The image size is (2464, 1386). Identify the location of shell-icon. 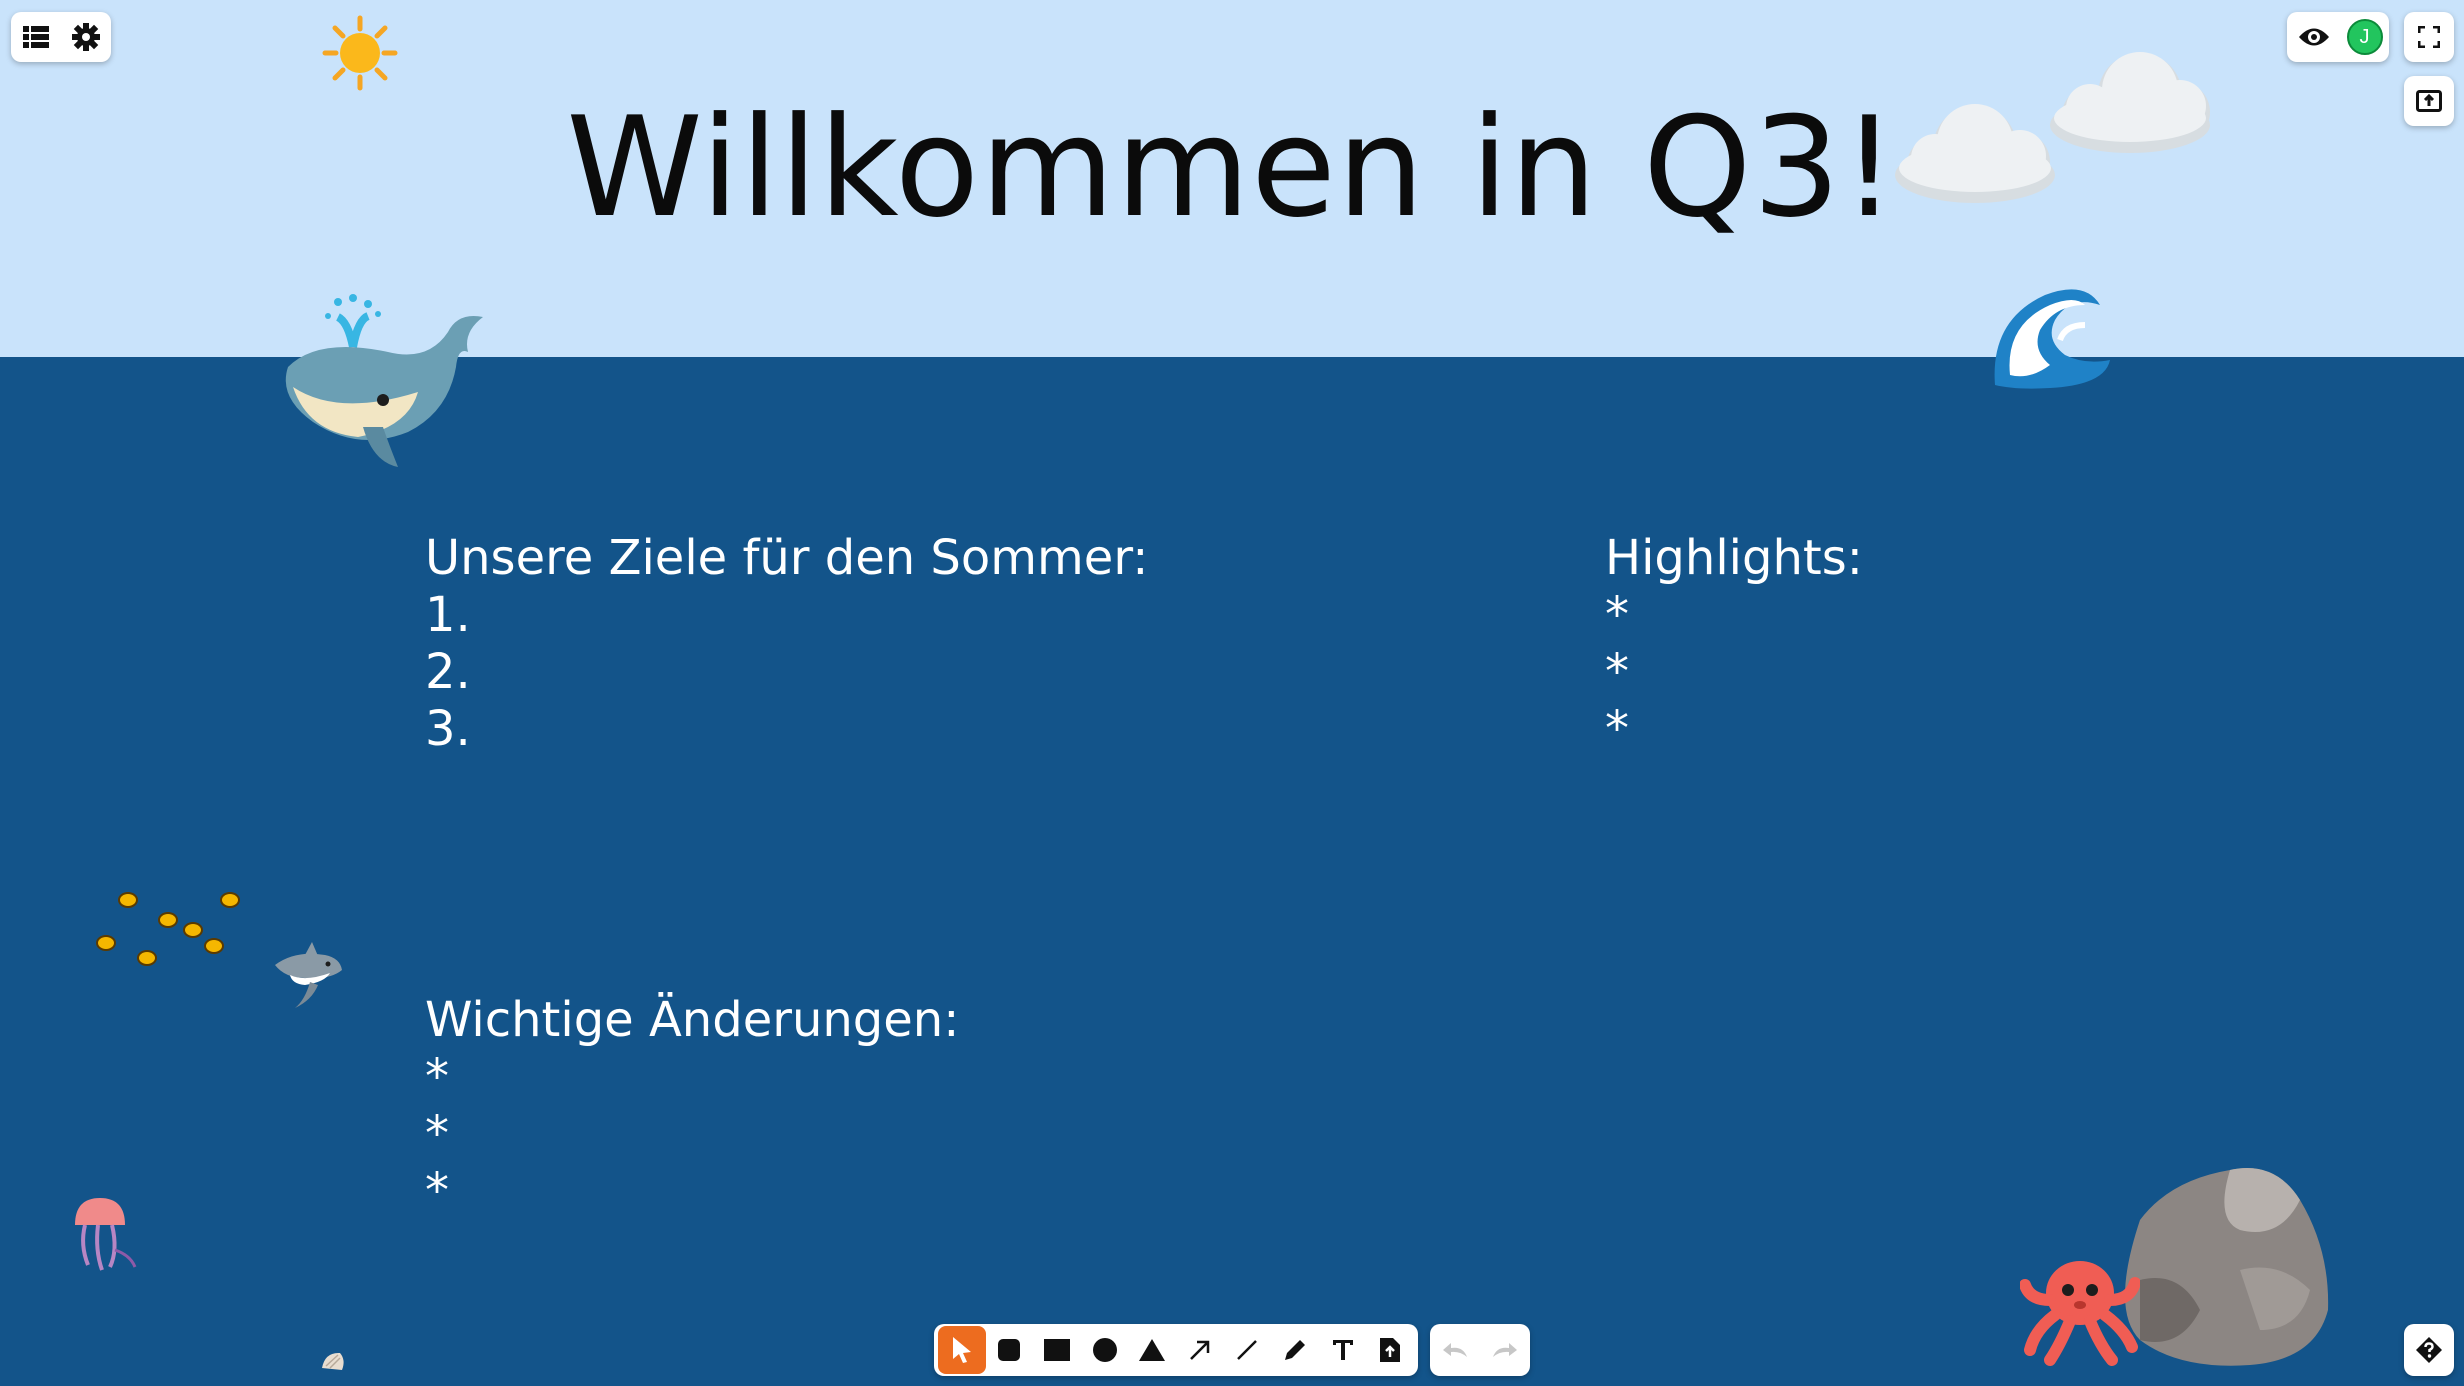
(333, 1361).